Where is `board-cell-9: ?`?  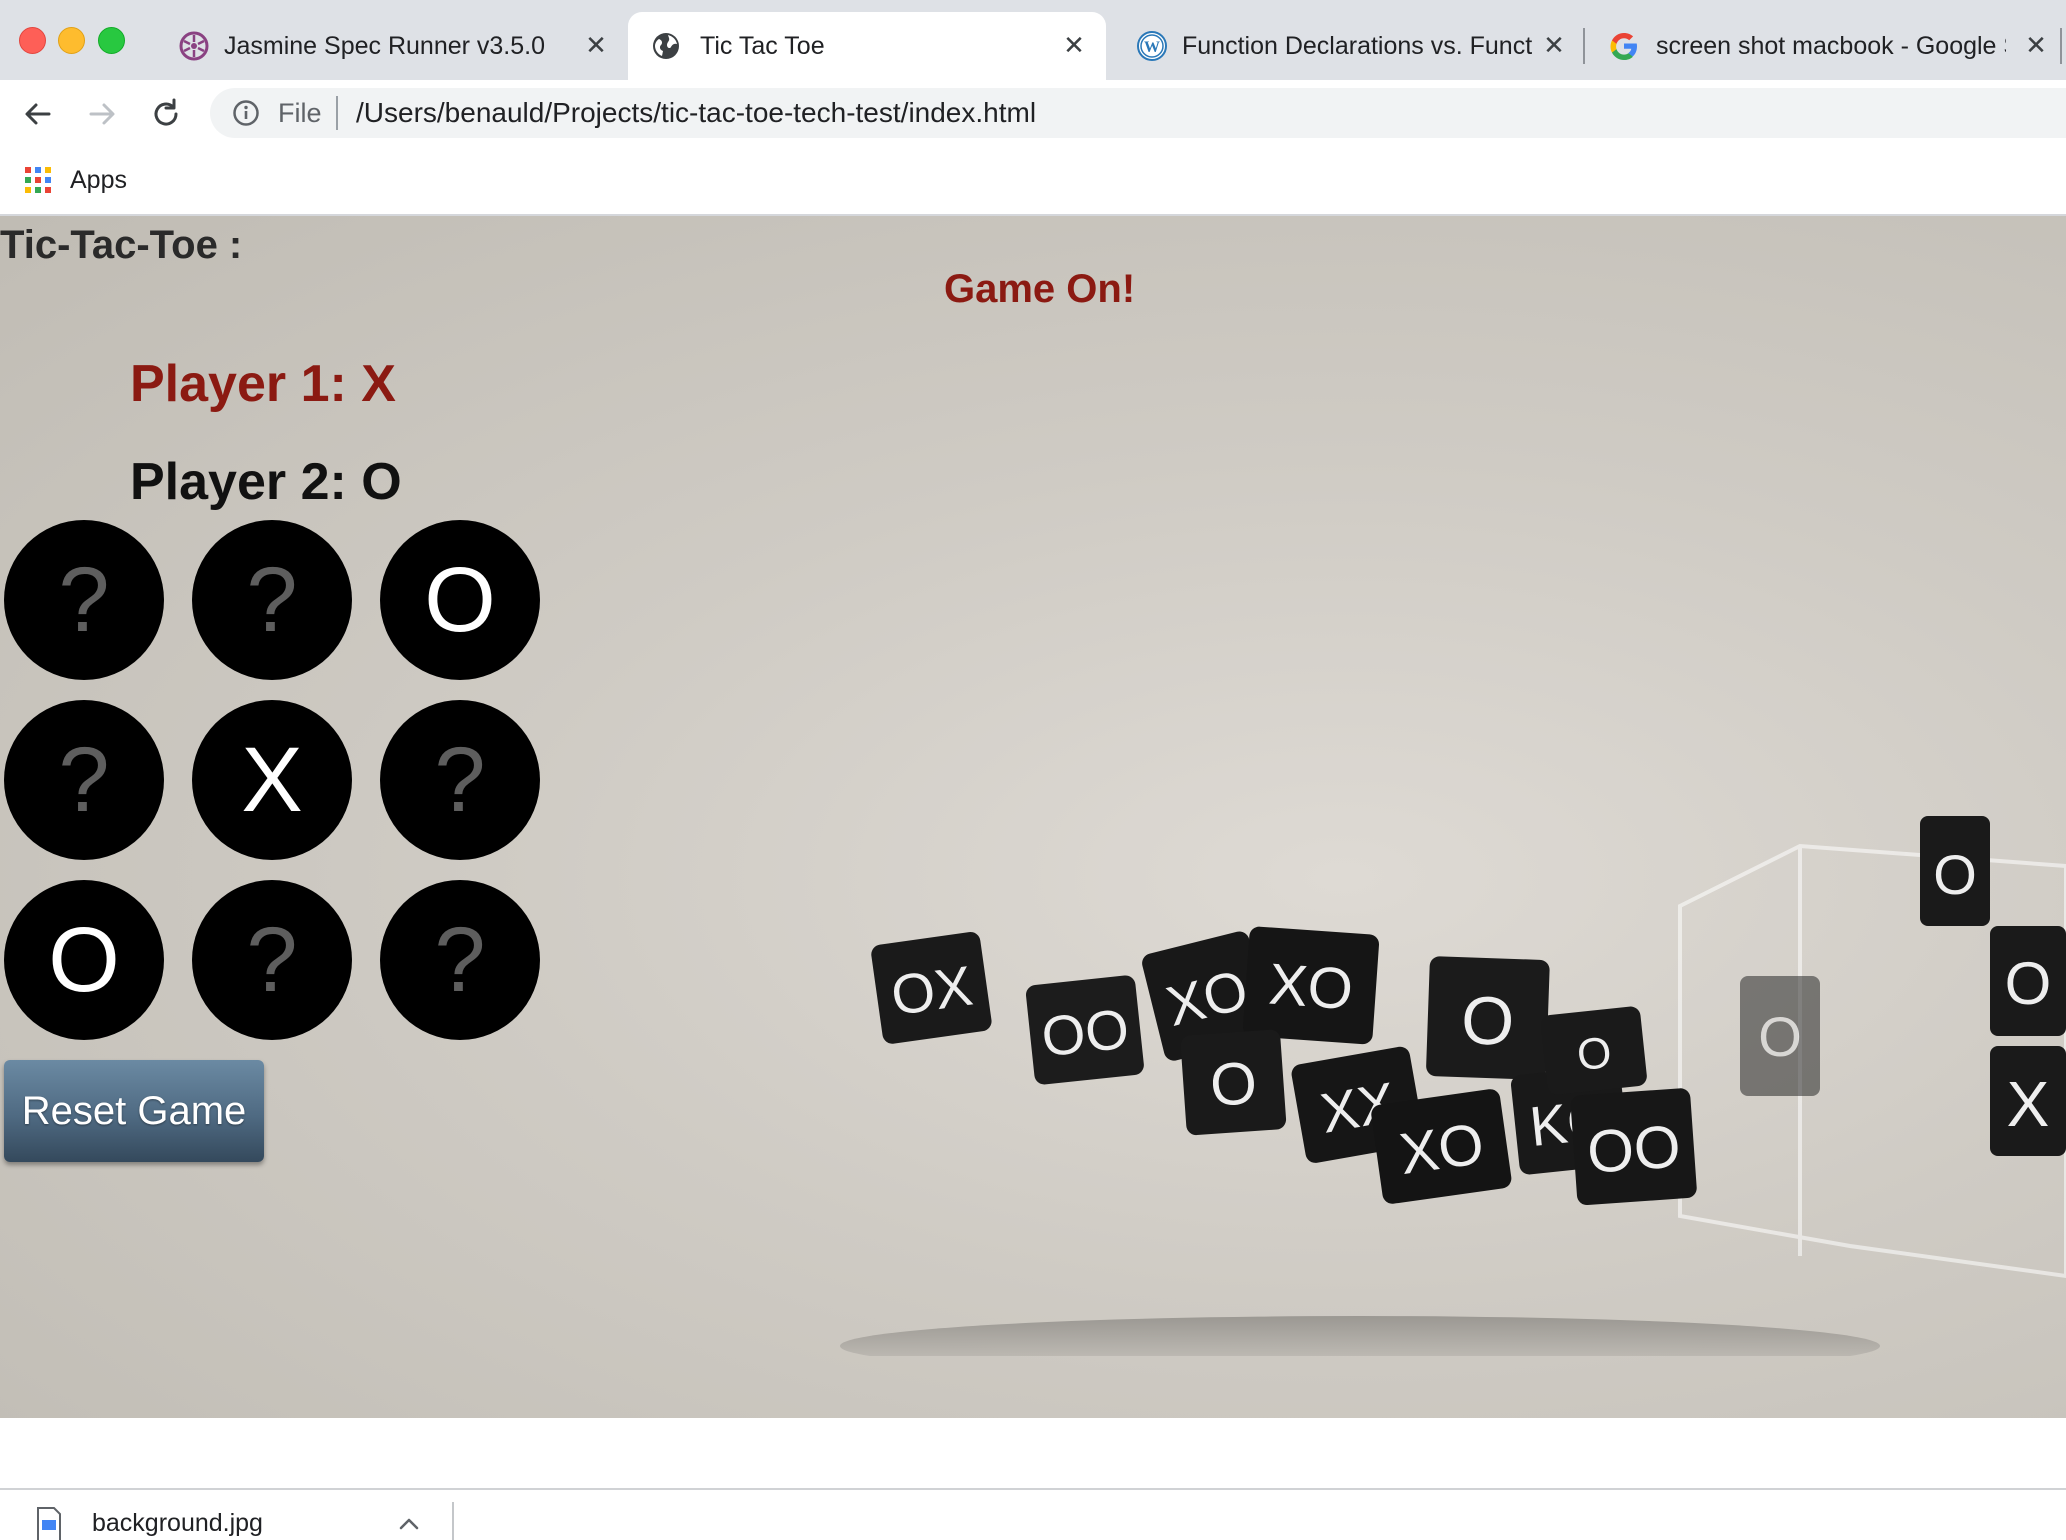 board-cell-9: ? is located at coordinates (460, 960).